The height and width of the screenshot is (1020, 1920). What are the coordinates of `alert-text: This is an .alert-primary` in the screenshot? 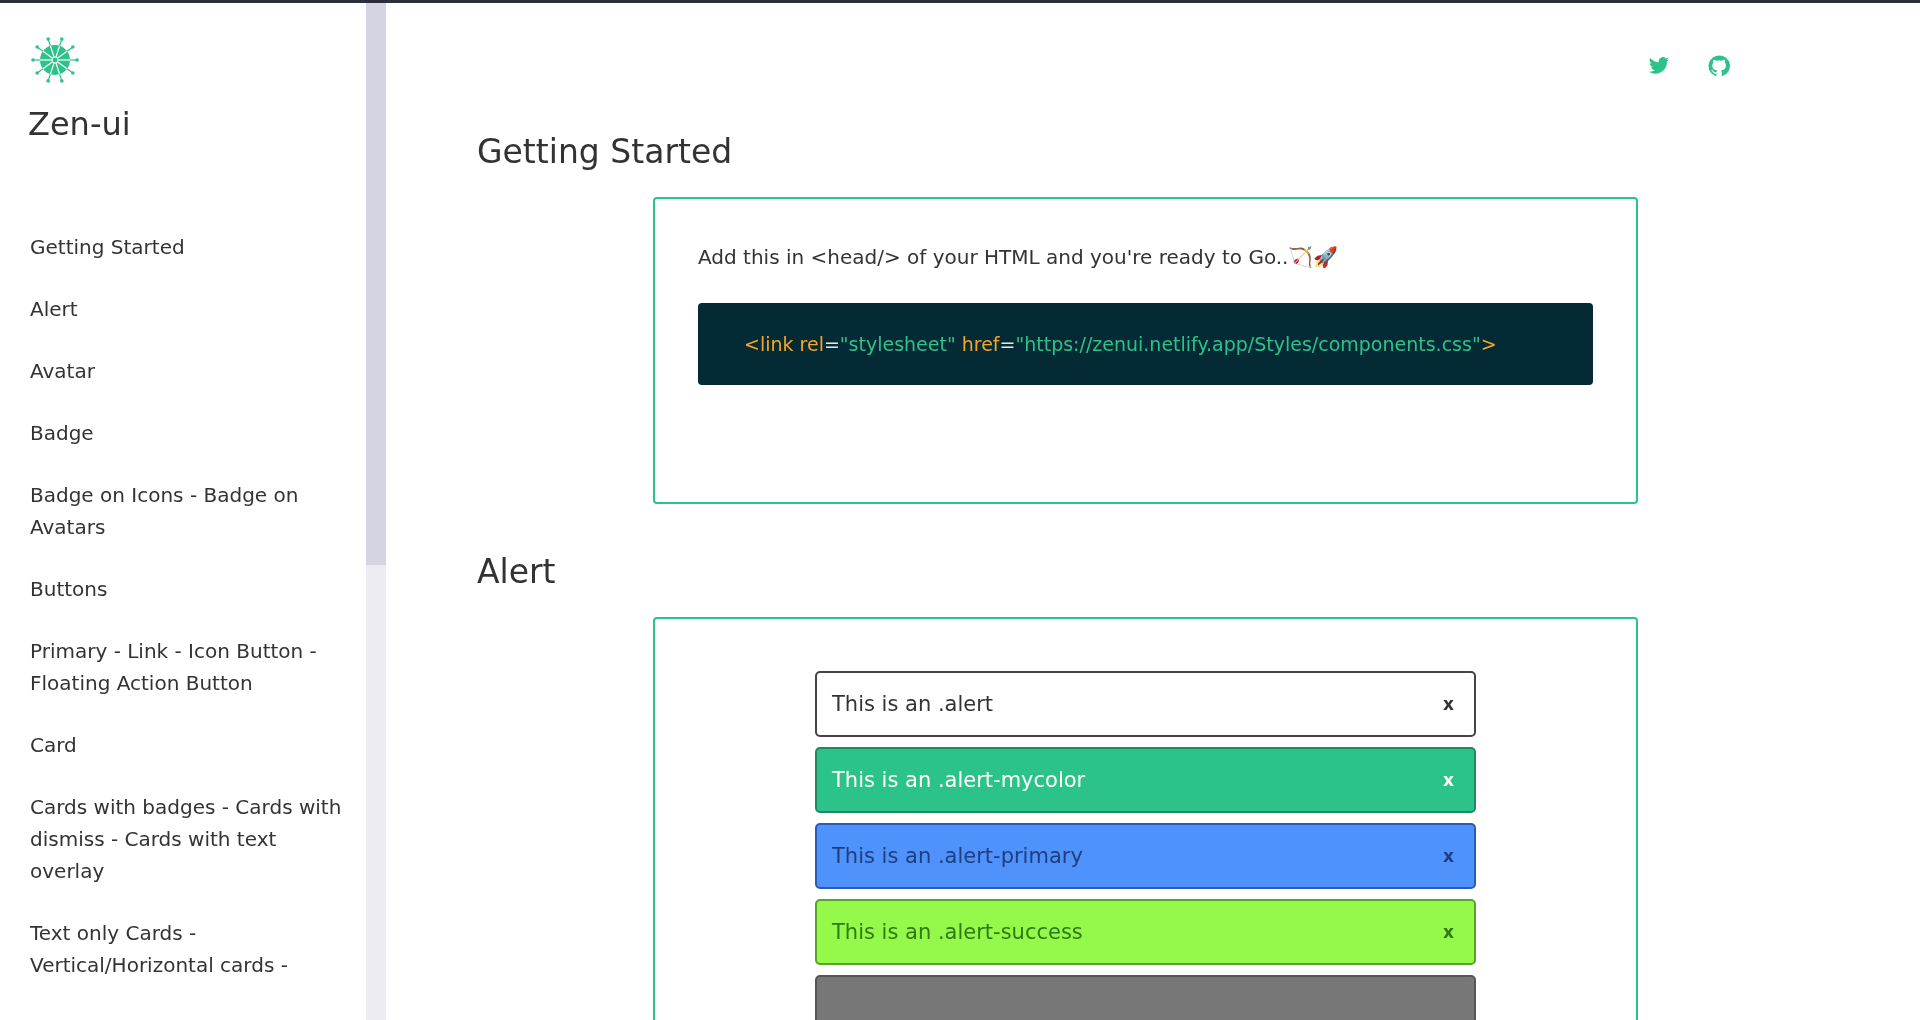 It's located at (957, 856).